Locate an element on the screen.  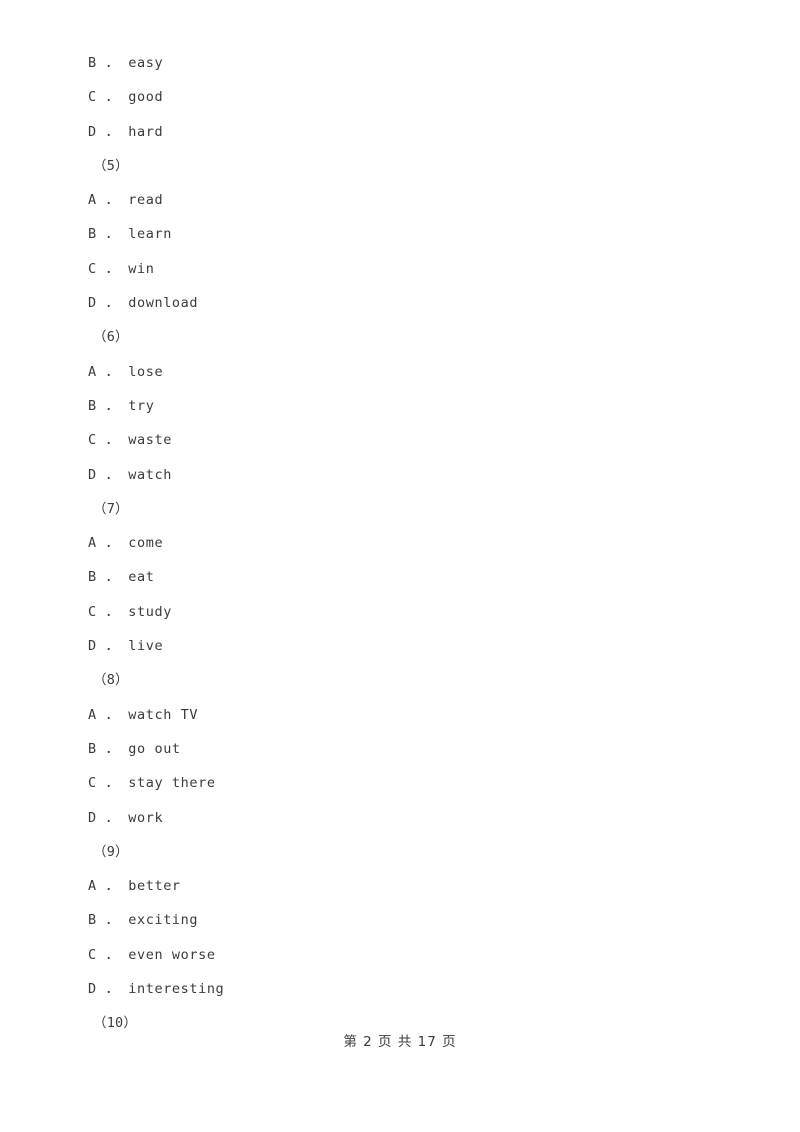
answer-option: D ． interesting is located at coordinates (156, 989).